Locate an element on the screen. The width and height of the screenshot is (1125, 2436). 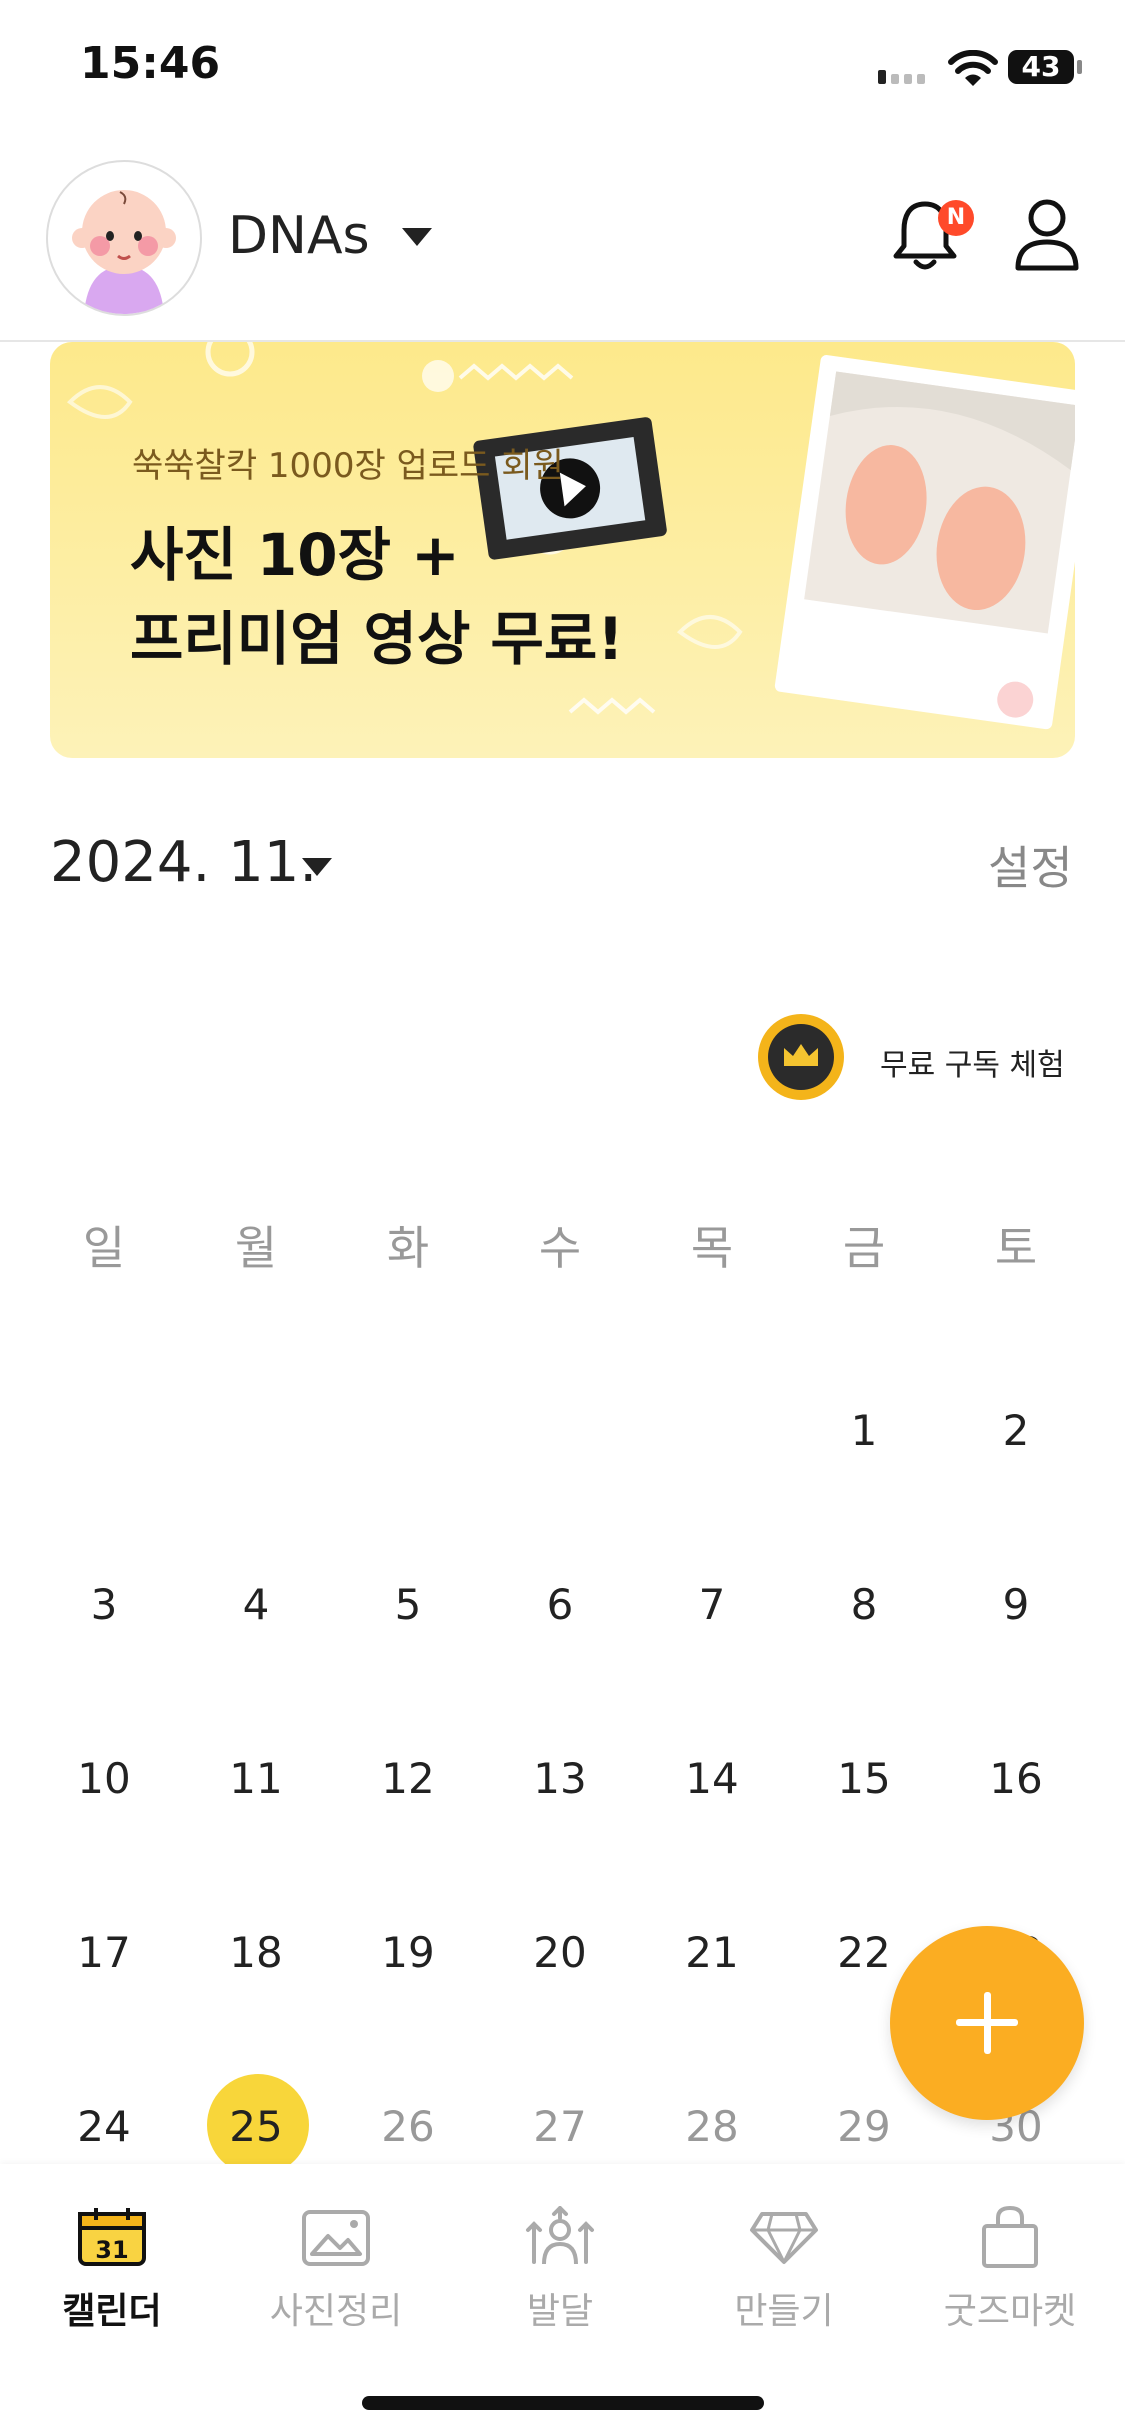
diamond-icon is located at coordinates (784, 2238).